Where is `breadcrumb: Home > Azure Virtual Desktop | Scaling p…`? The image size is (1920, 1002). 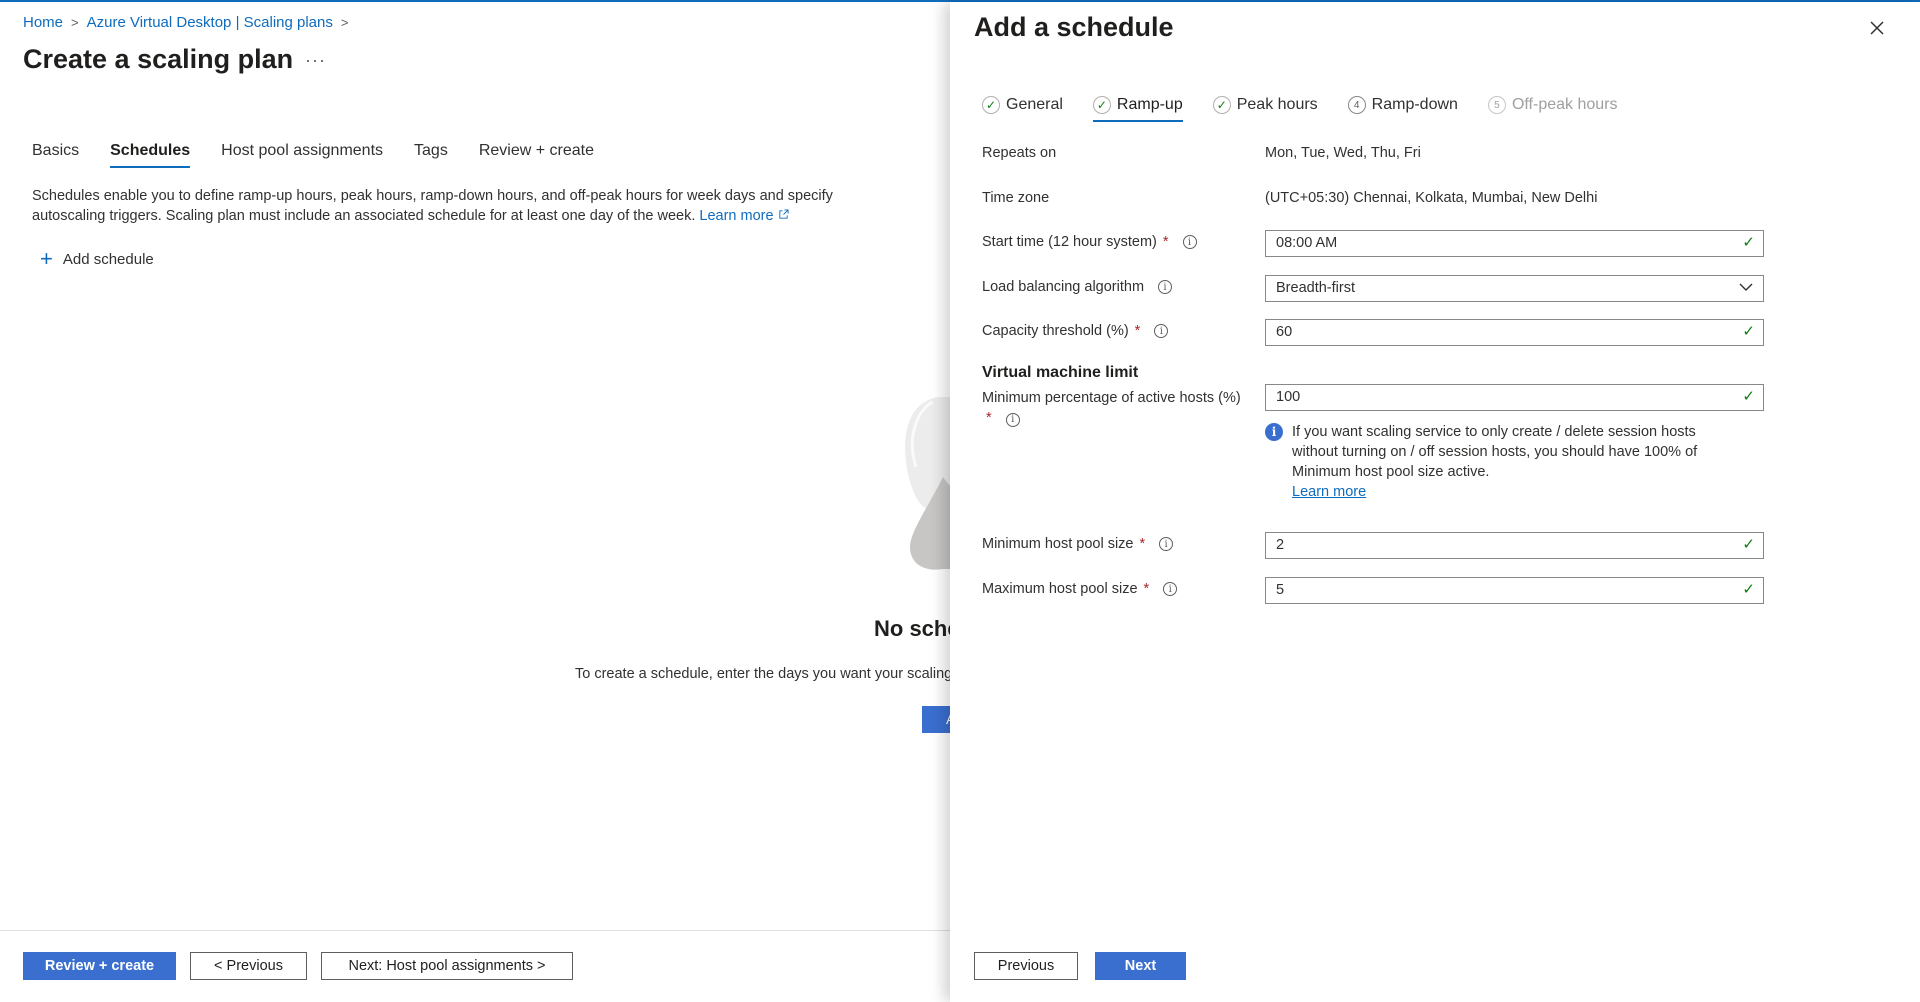 breadcrumb: Home > Azure Virtual Desktop | Scaling p… is located at coordinates (185, 22).